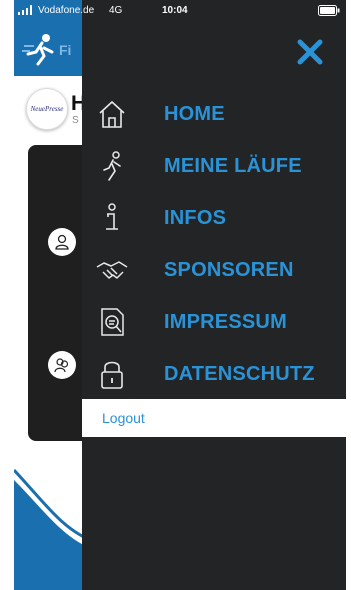 This screenshot has width=351, height=590. What do you see at coordinates (195, 218) in the screenshot?
I see `menu-item-label: INFOS` at bounding box center [195, 218].